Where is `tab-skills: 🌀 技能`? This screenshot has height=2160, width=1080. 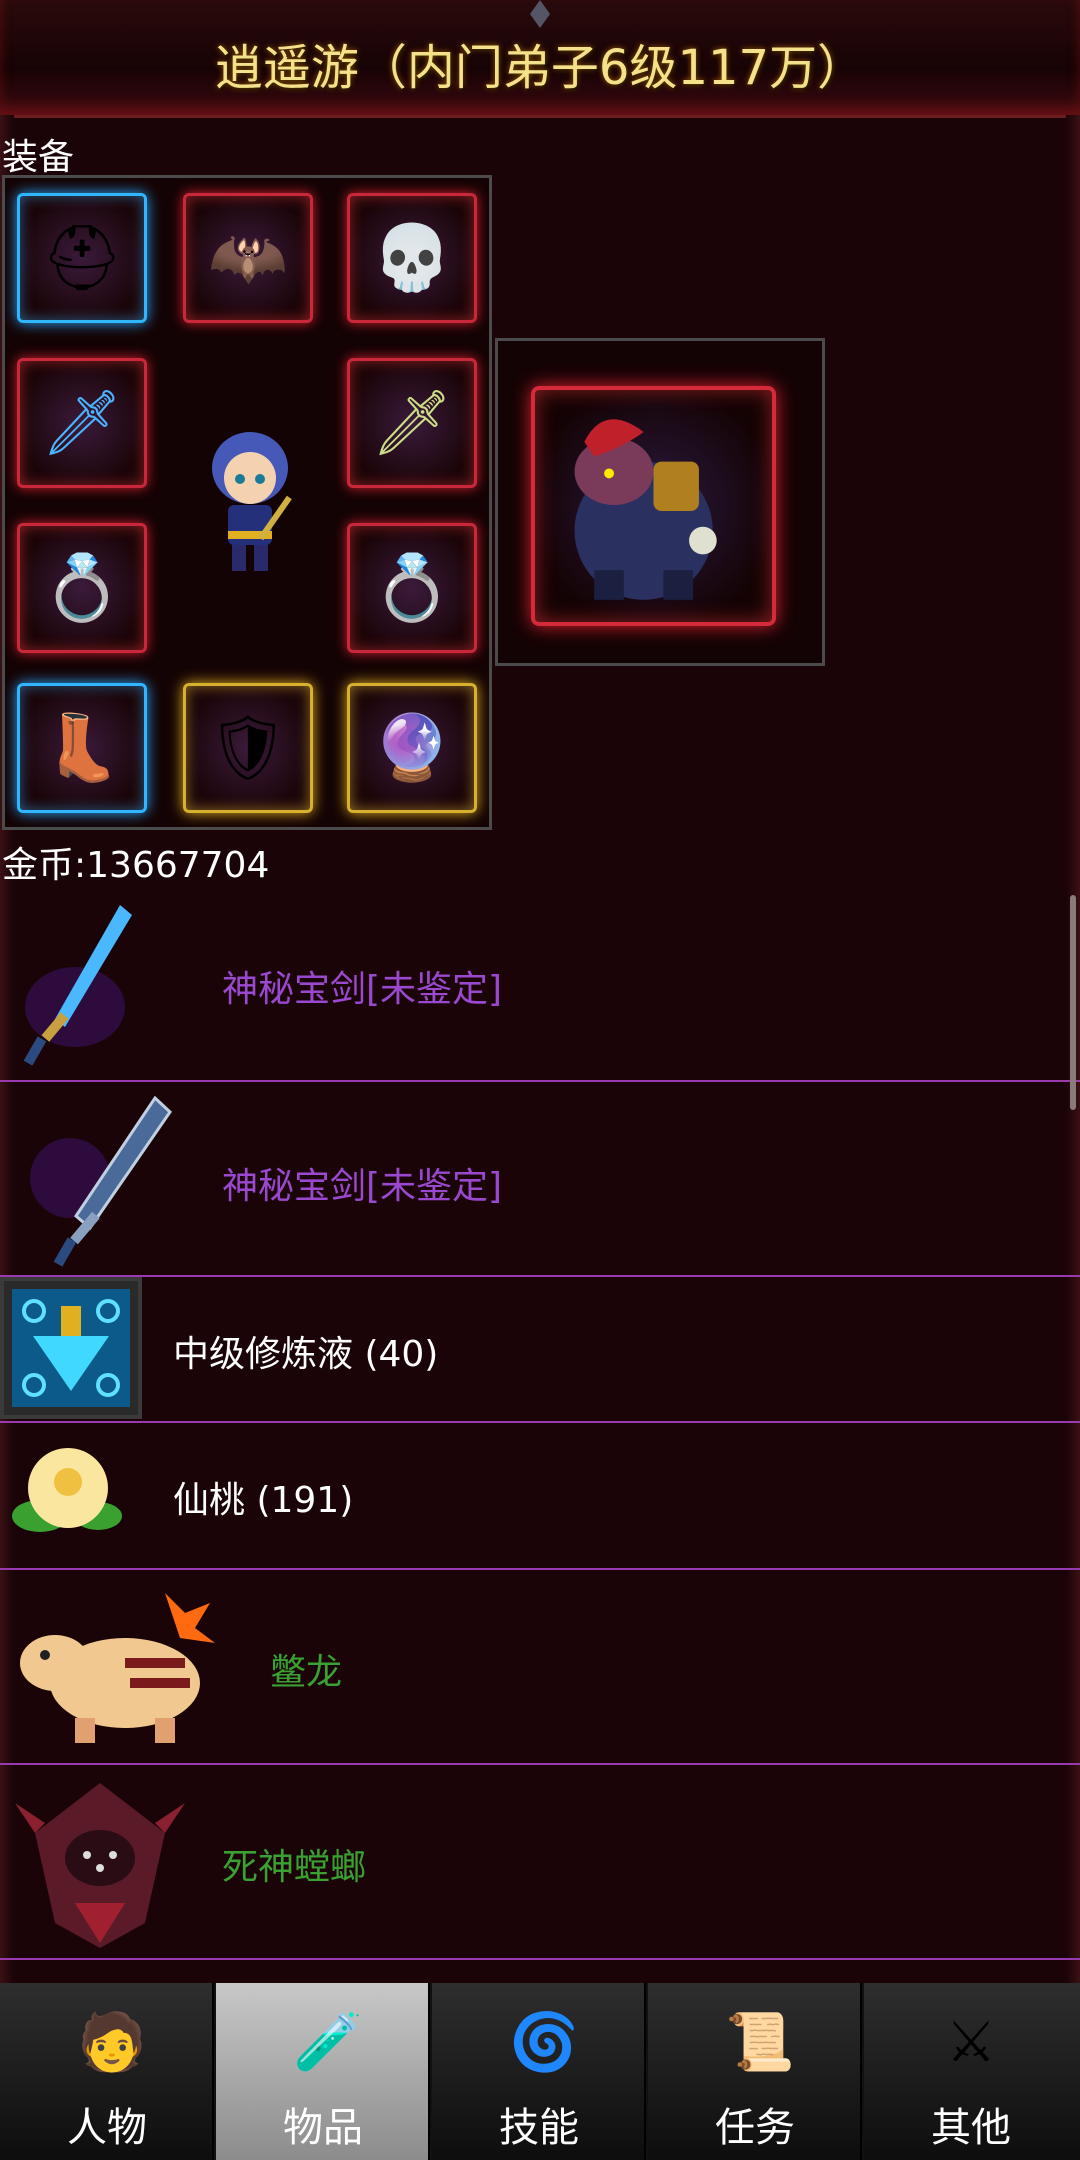
tab-skills: 🌀 技能 is located at coordinates (539, 2071).